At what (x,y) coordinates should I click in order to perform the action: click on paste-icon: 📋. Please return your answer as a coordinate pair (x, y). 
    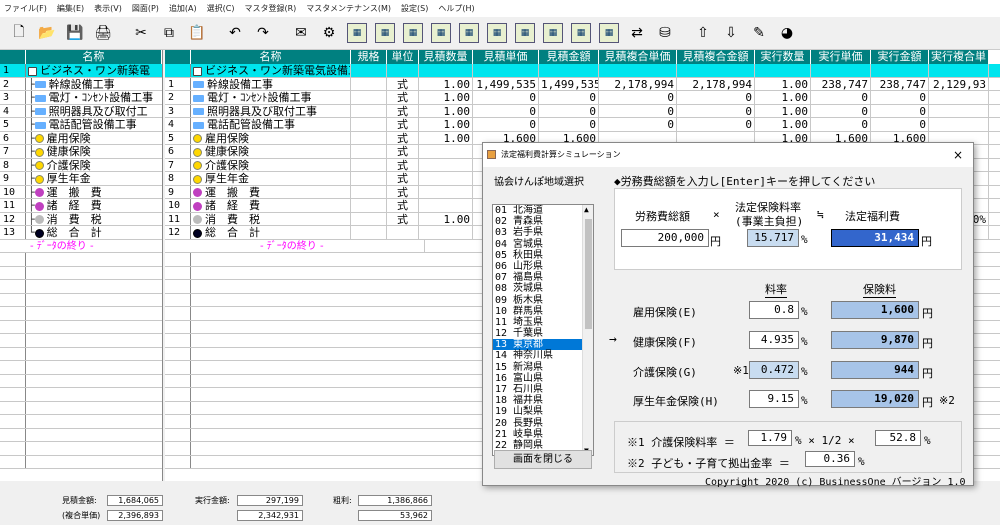
    Looking at the image, I should click on (197, 33).